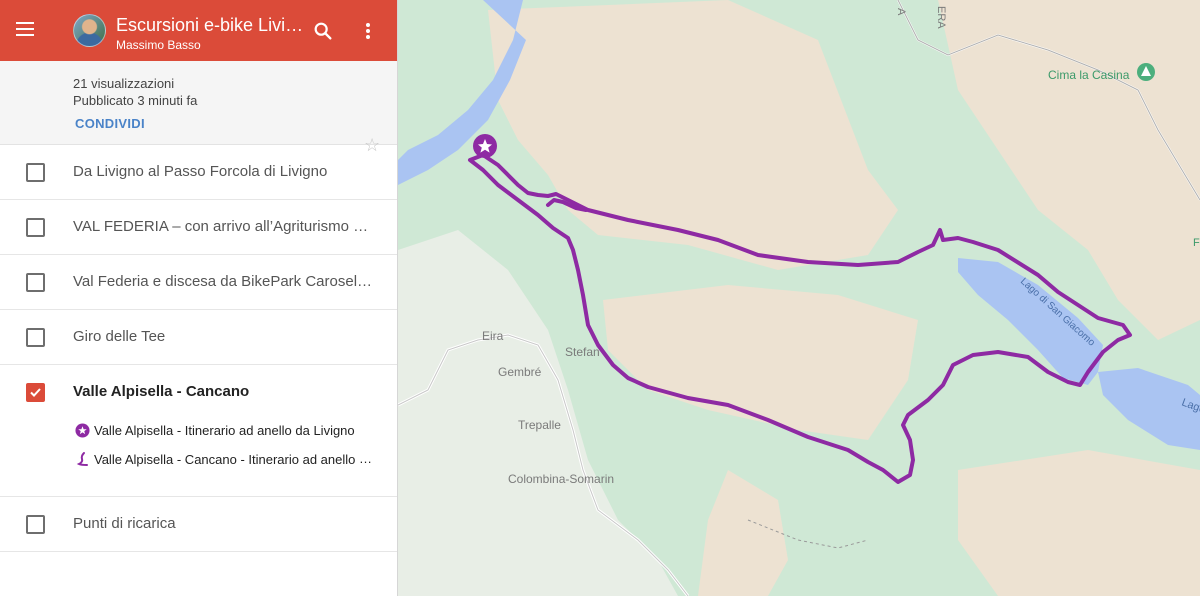 This screenshot has width=1200, height=596. What do you see at coordinates (520, 372) in the screenshot?
I see `map-label-village: Gembré` at bounding box center [520, 372].